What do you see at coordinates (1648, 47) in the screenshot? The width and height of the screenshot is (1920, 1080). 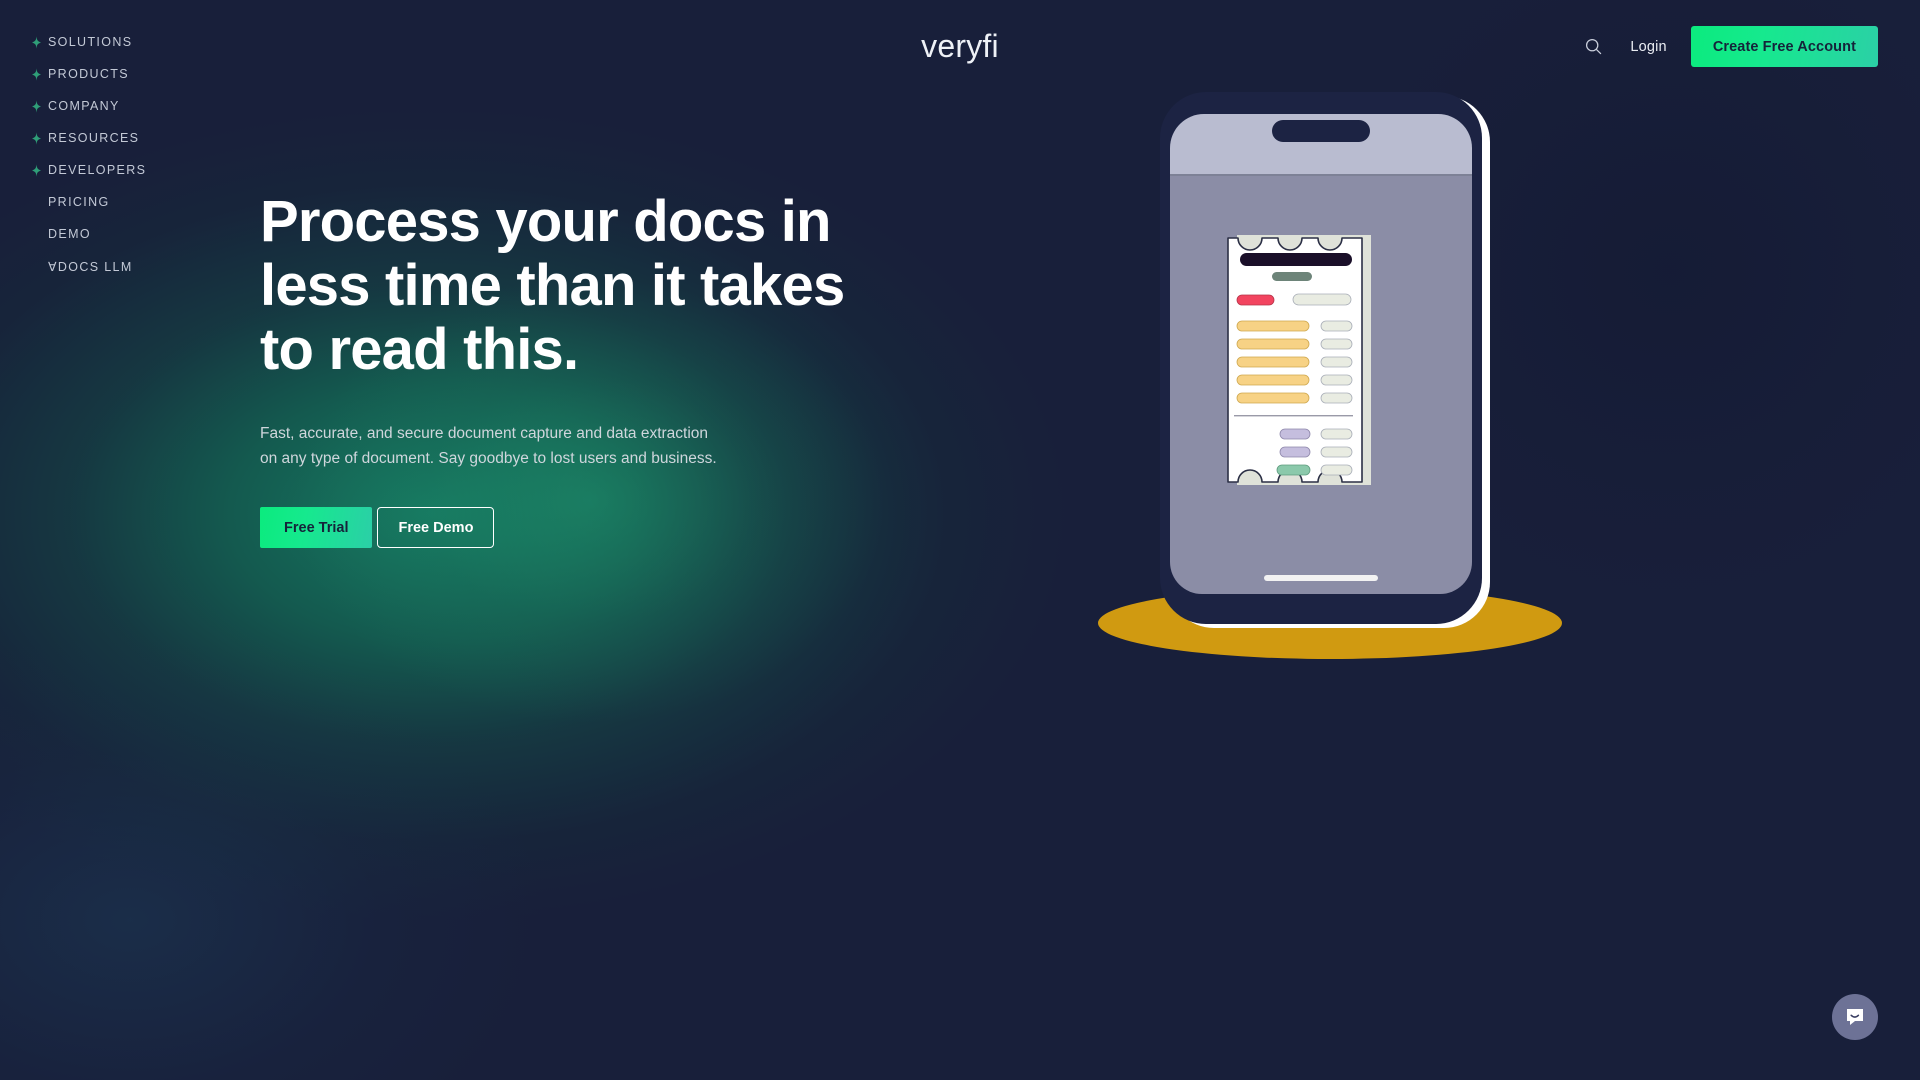 I see `login-link: Login` at bounding box center [1648, 47].